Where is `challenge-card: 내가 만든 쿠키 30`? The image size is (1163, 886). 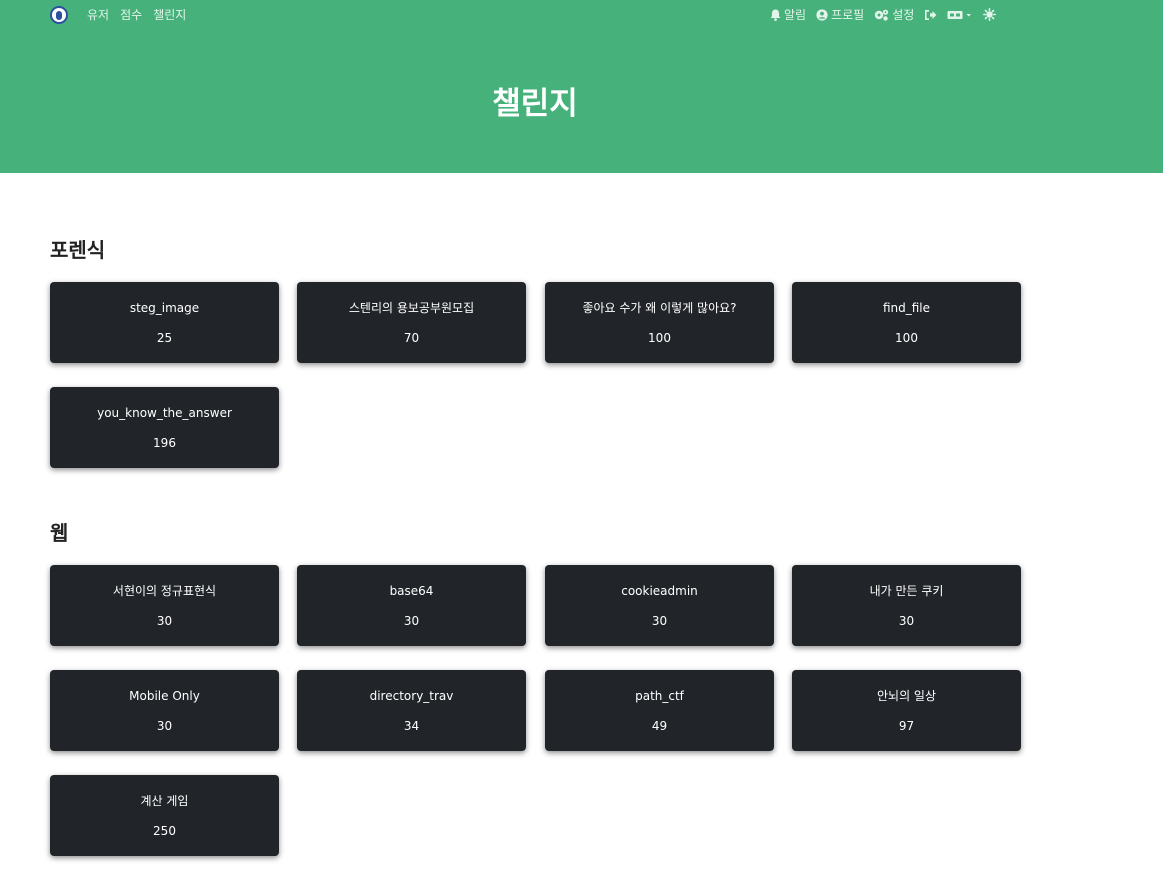
challenge-card: 내가 만든 쿠키 30 is located at coordinates (906, 605).